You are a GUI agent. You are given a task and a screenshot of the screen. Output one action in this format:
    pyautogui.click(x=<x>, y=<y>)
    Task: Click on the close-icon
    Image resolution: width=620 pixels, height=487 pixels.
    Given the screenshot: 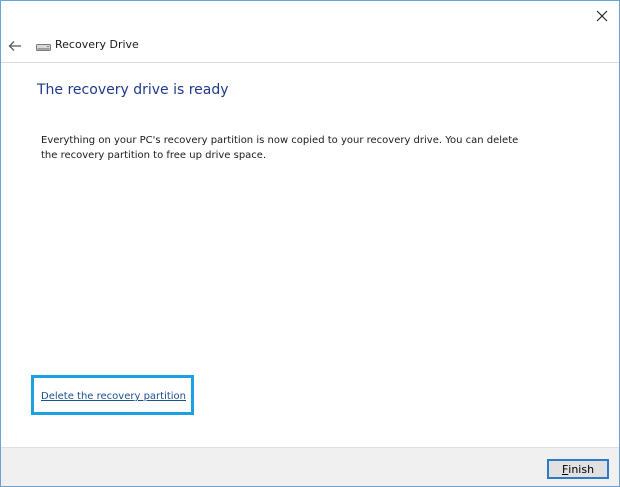 What is the action you would take?
    pyautogui.click(x=602, y=16)
    